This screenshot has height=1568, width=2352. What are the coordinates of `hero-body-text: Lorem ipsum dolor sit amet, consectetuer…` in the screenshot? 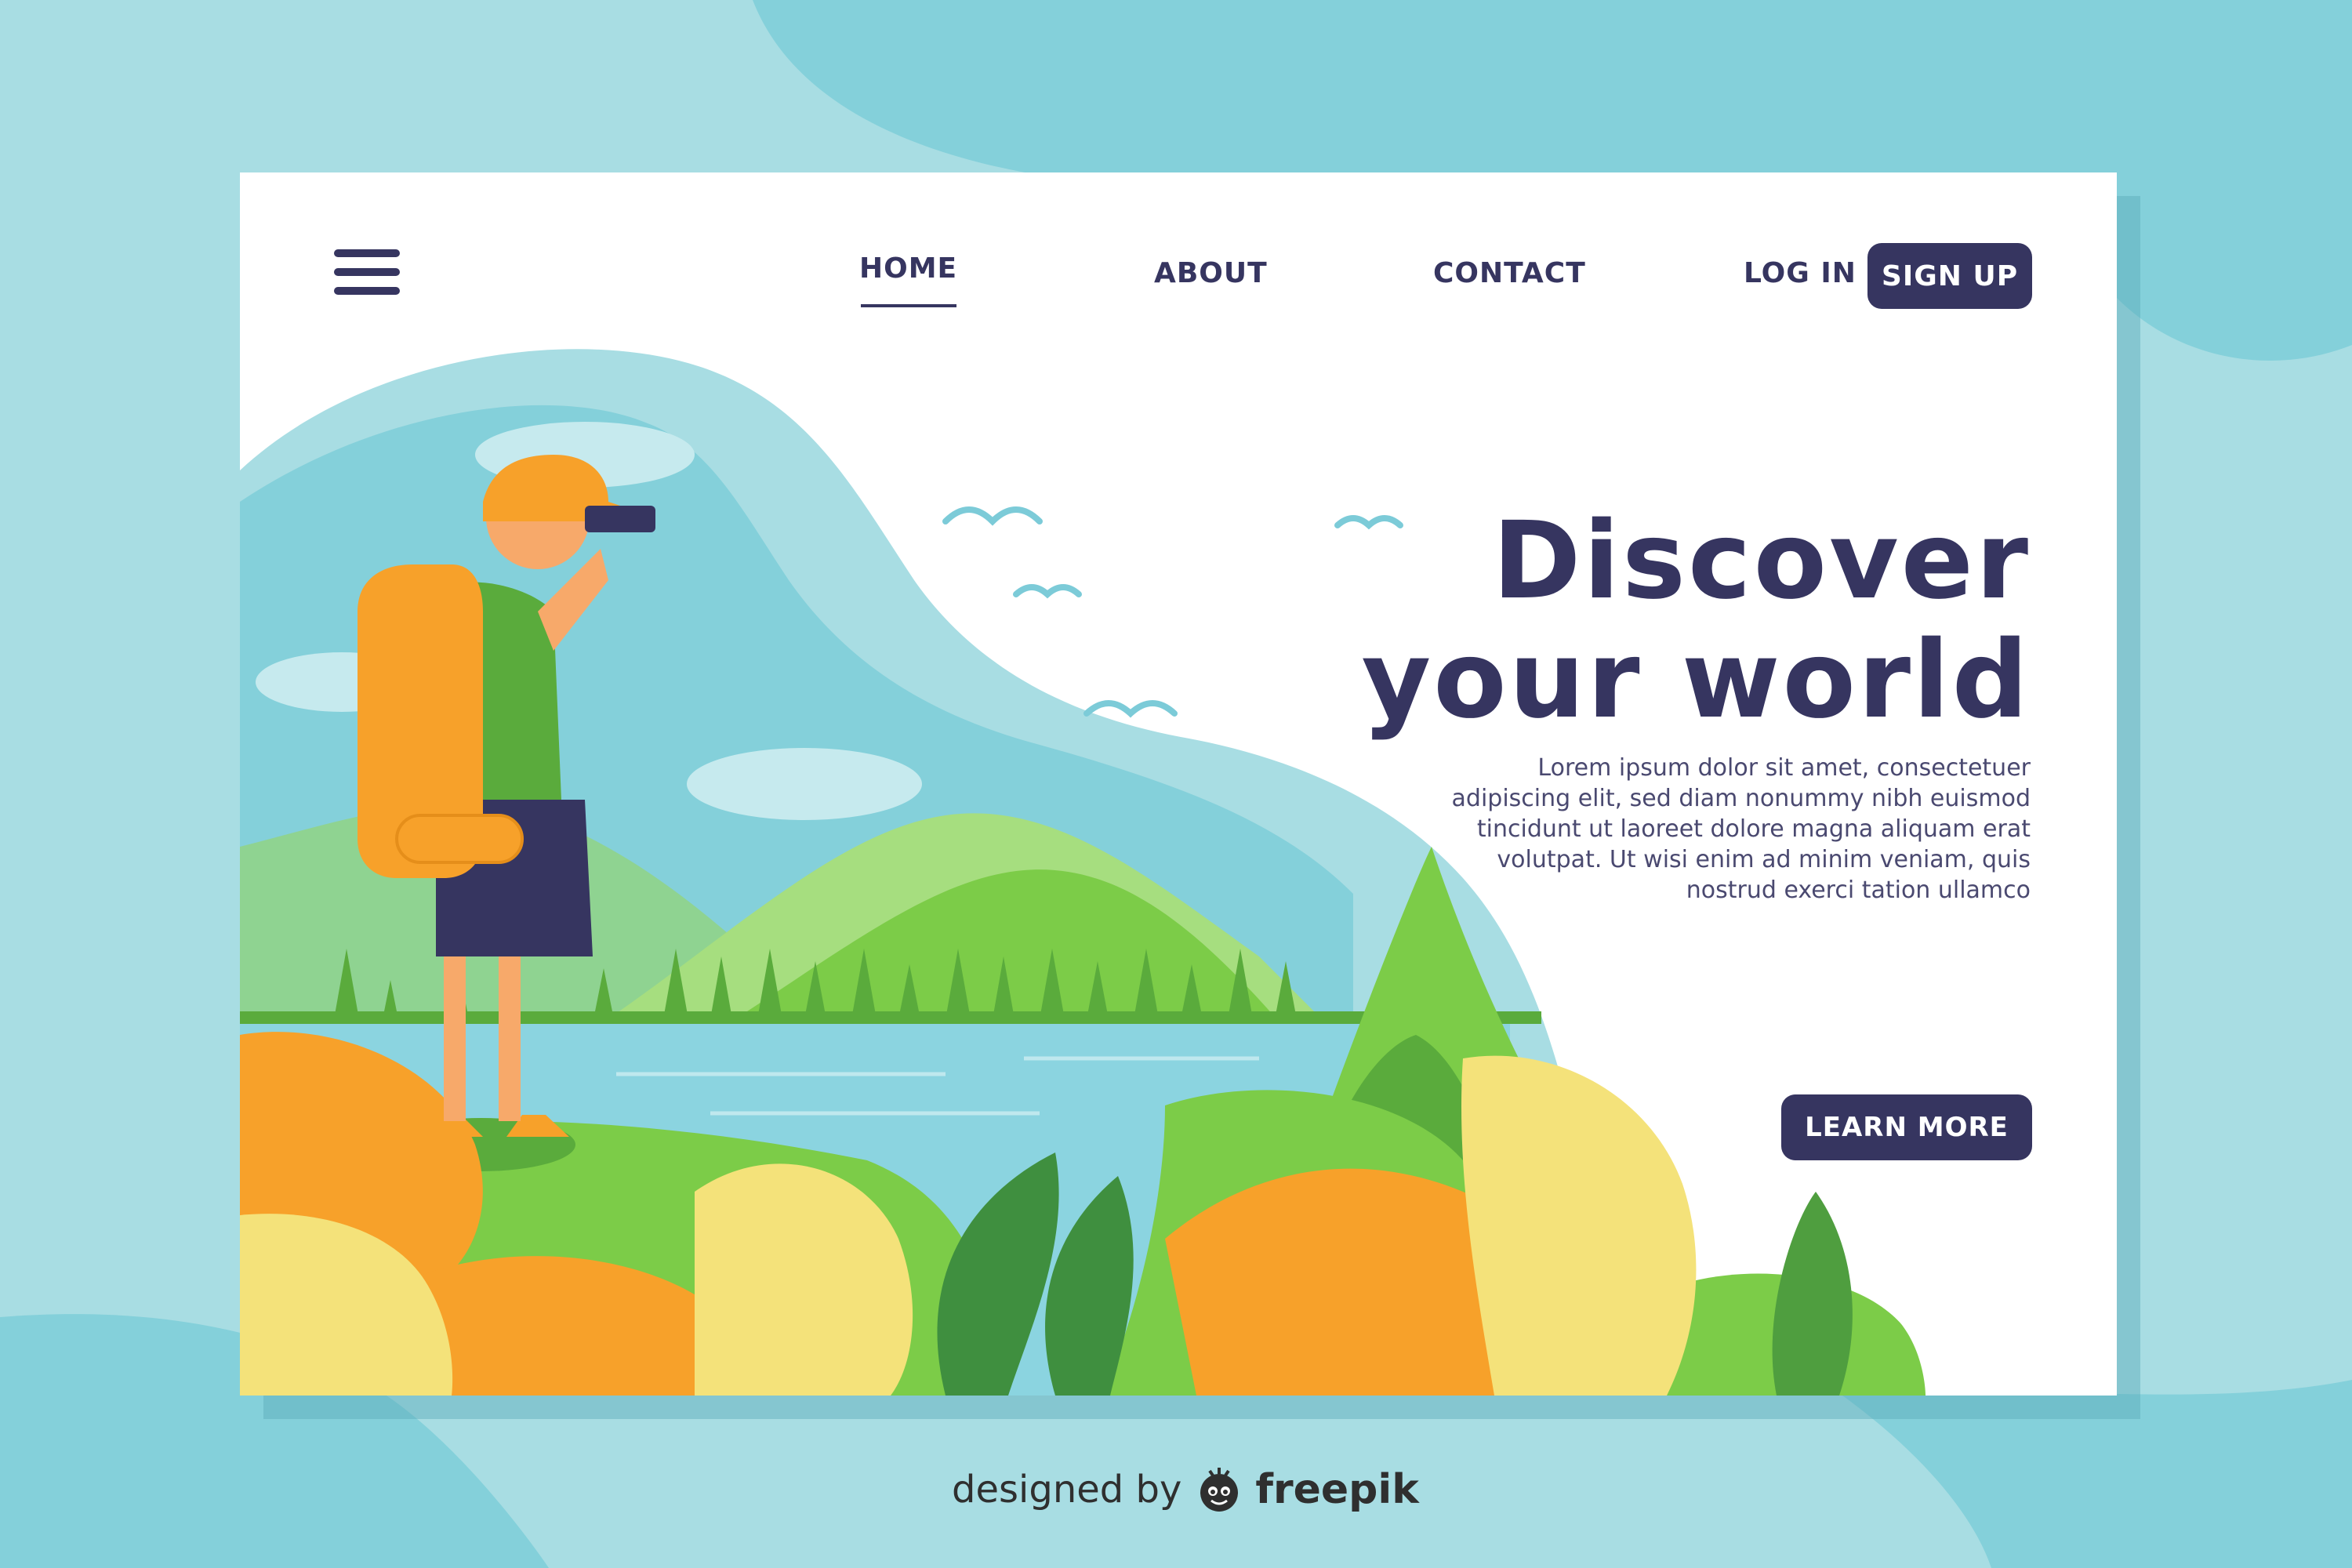 It's located at (1709, 829).